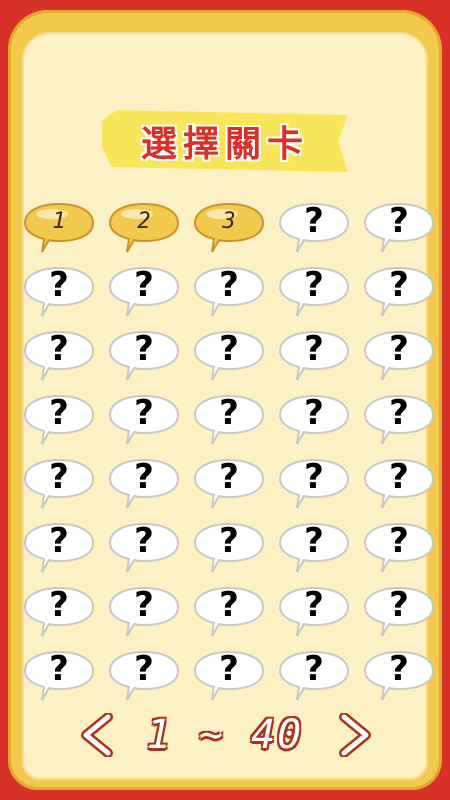 This screenshot has width=450, height=800. I want to click on pager: 1 ~ 40, so click(225, 735).